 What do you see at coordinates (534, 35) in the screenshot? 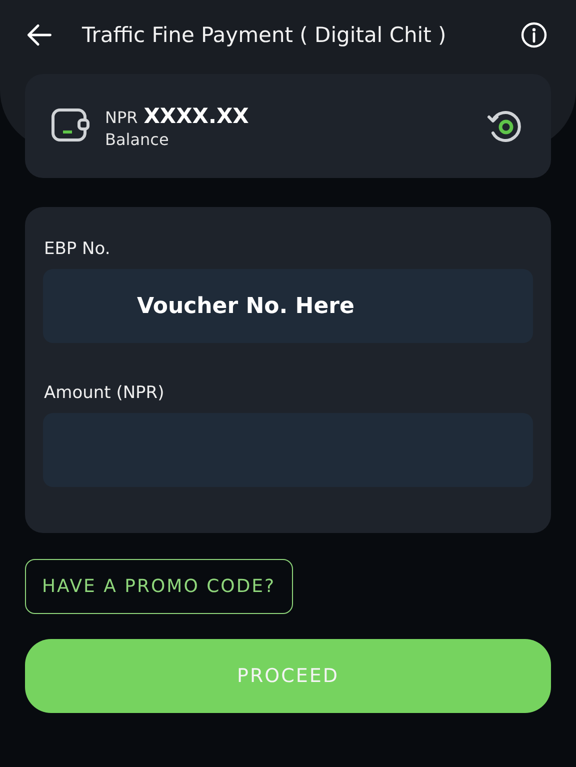
I see `info-icon` at bounding box center [534, 35].